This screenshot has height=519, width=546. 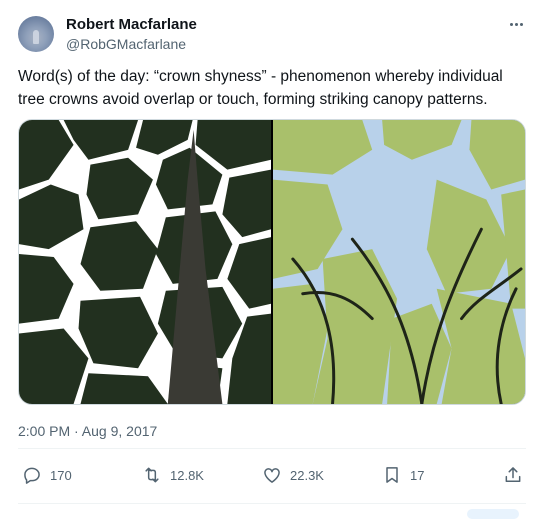 I want to click on like-button: 22.3K, so click(x=293, y=475).